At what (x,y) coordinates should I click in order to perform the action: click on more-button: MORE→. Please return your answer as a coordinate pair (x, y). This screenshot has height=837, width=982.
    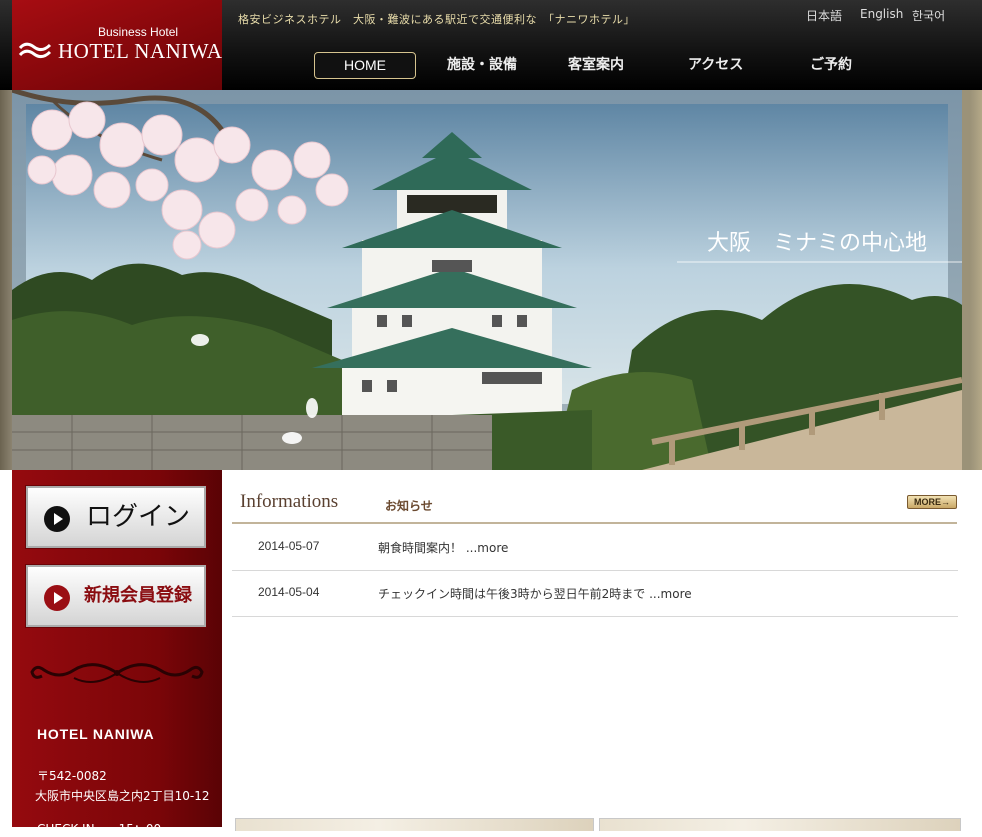
    Looking at the image, I should click on (932, 502).